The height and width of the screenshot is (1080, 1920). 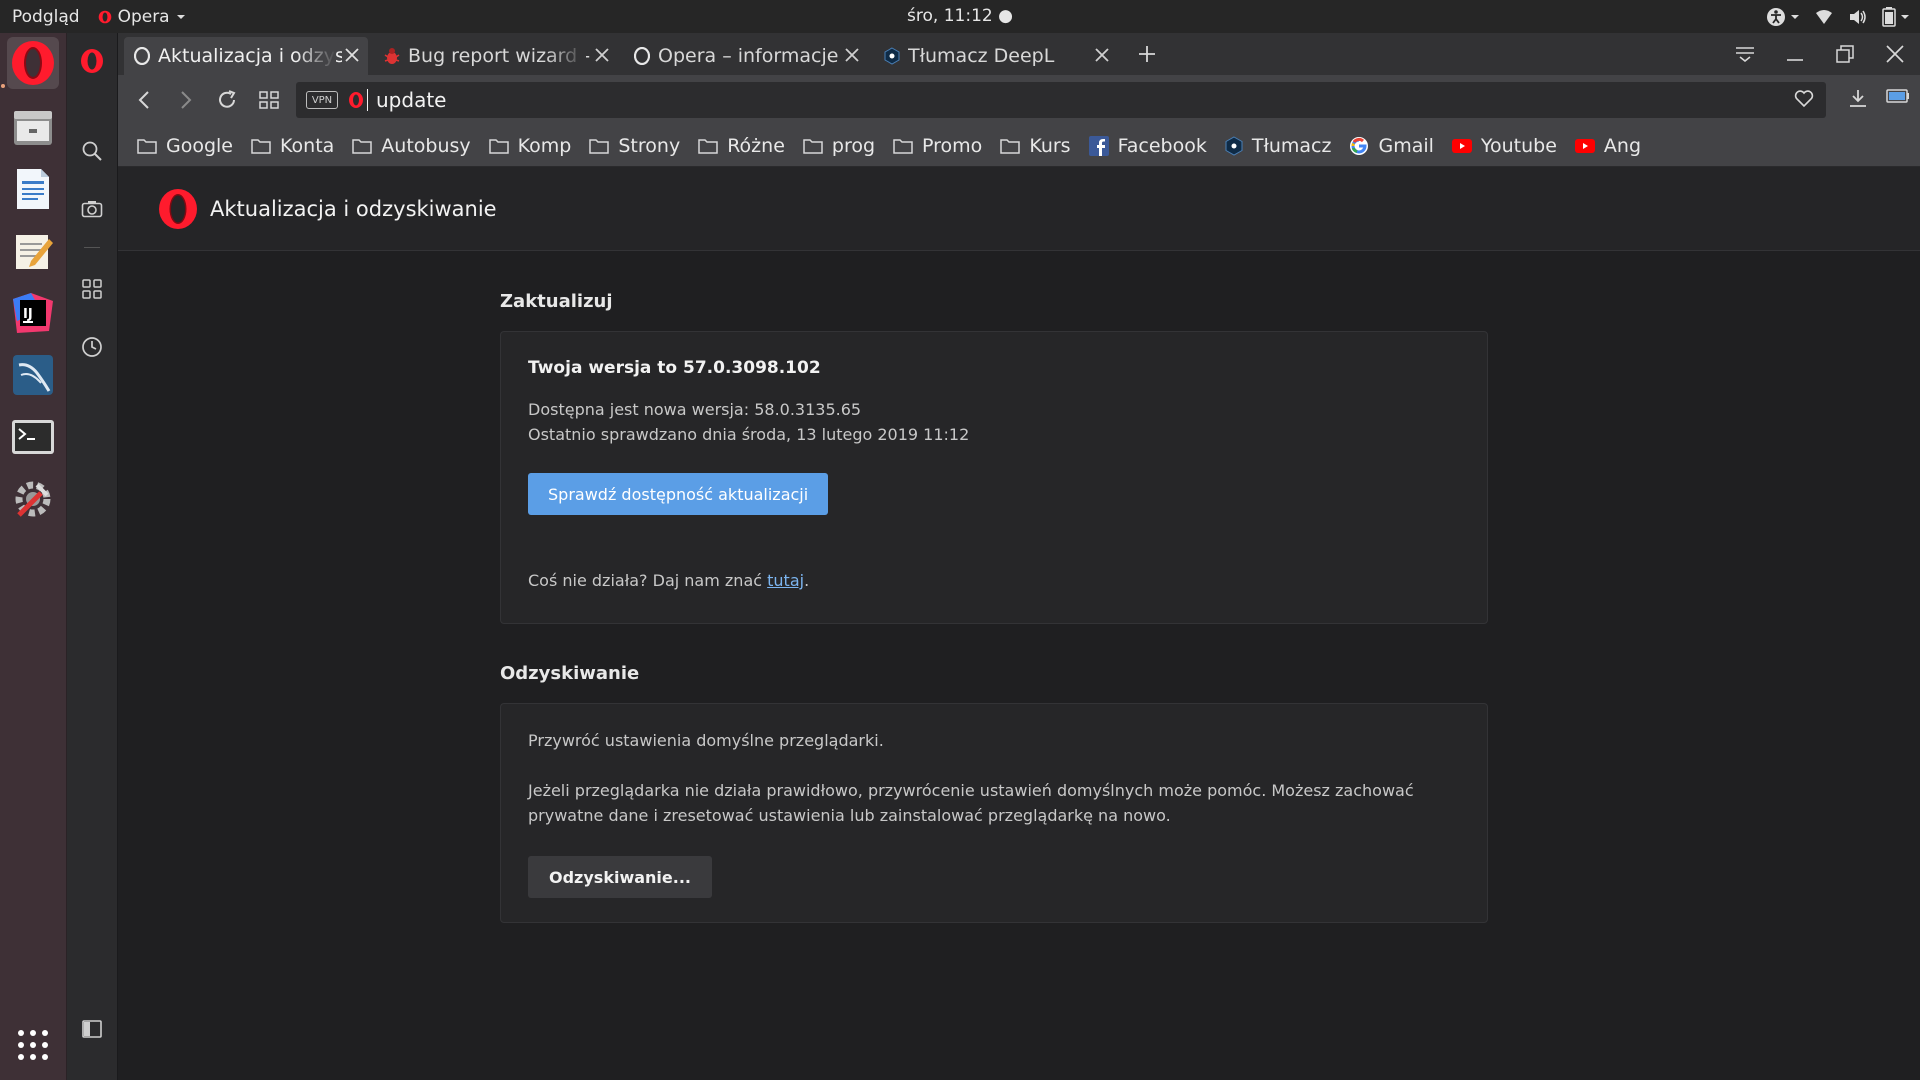 I want to click on tab-title: Opera – informacje, so click(x=748, y=56).